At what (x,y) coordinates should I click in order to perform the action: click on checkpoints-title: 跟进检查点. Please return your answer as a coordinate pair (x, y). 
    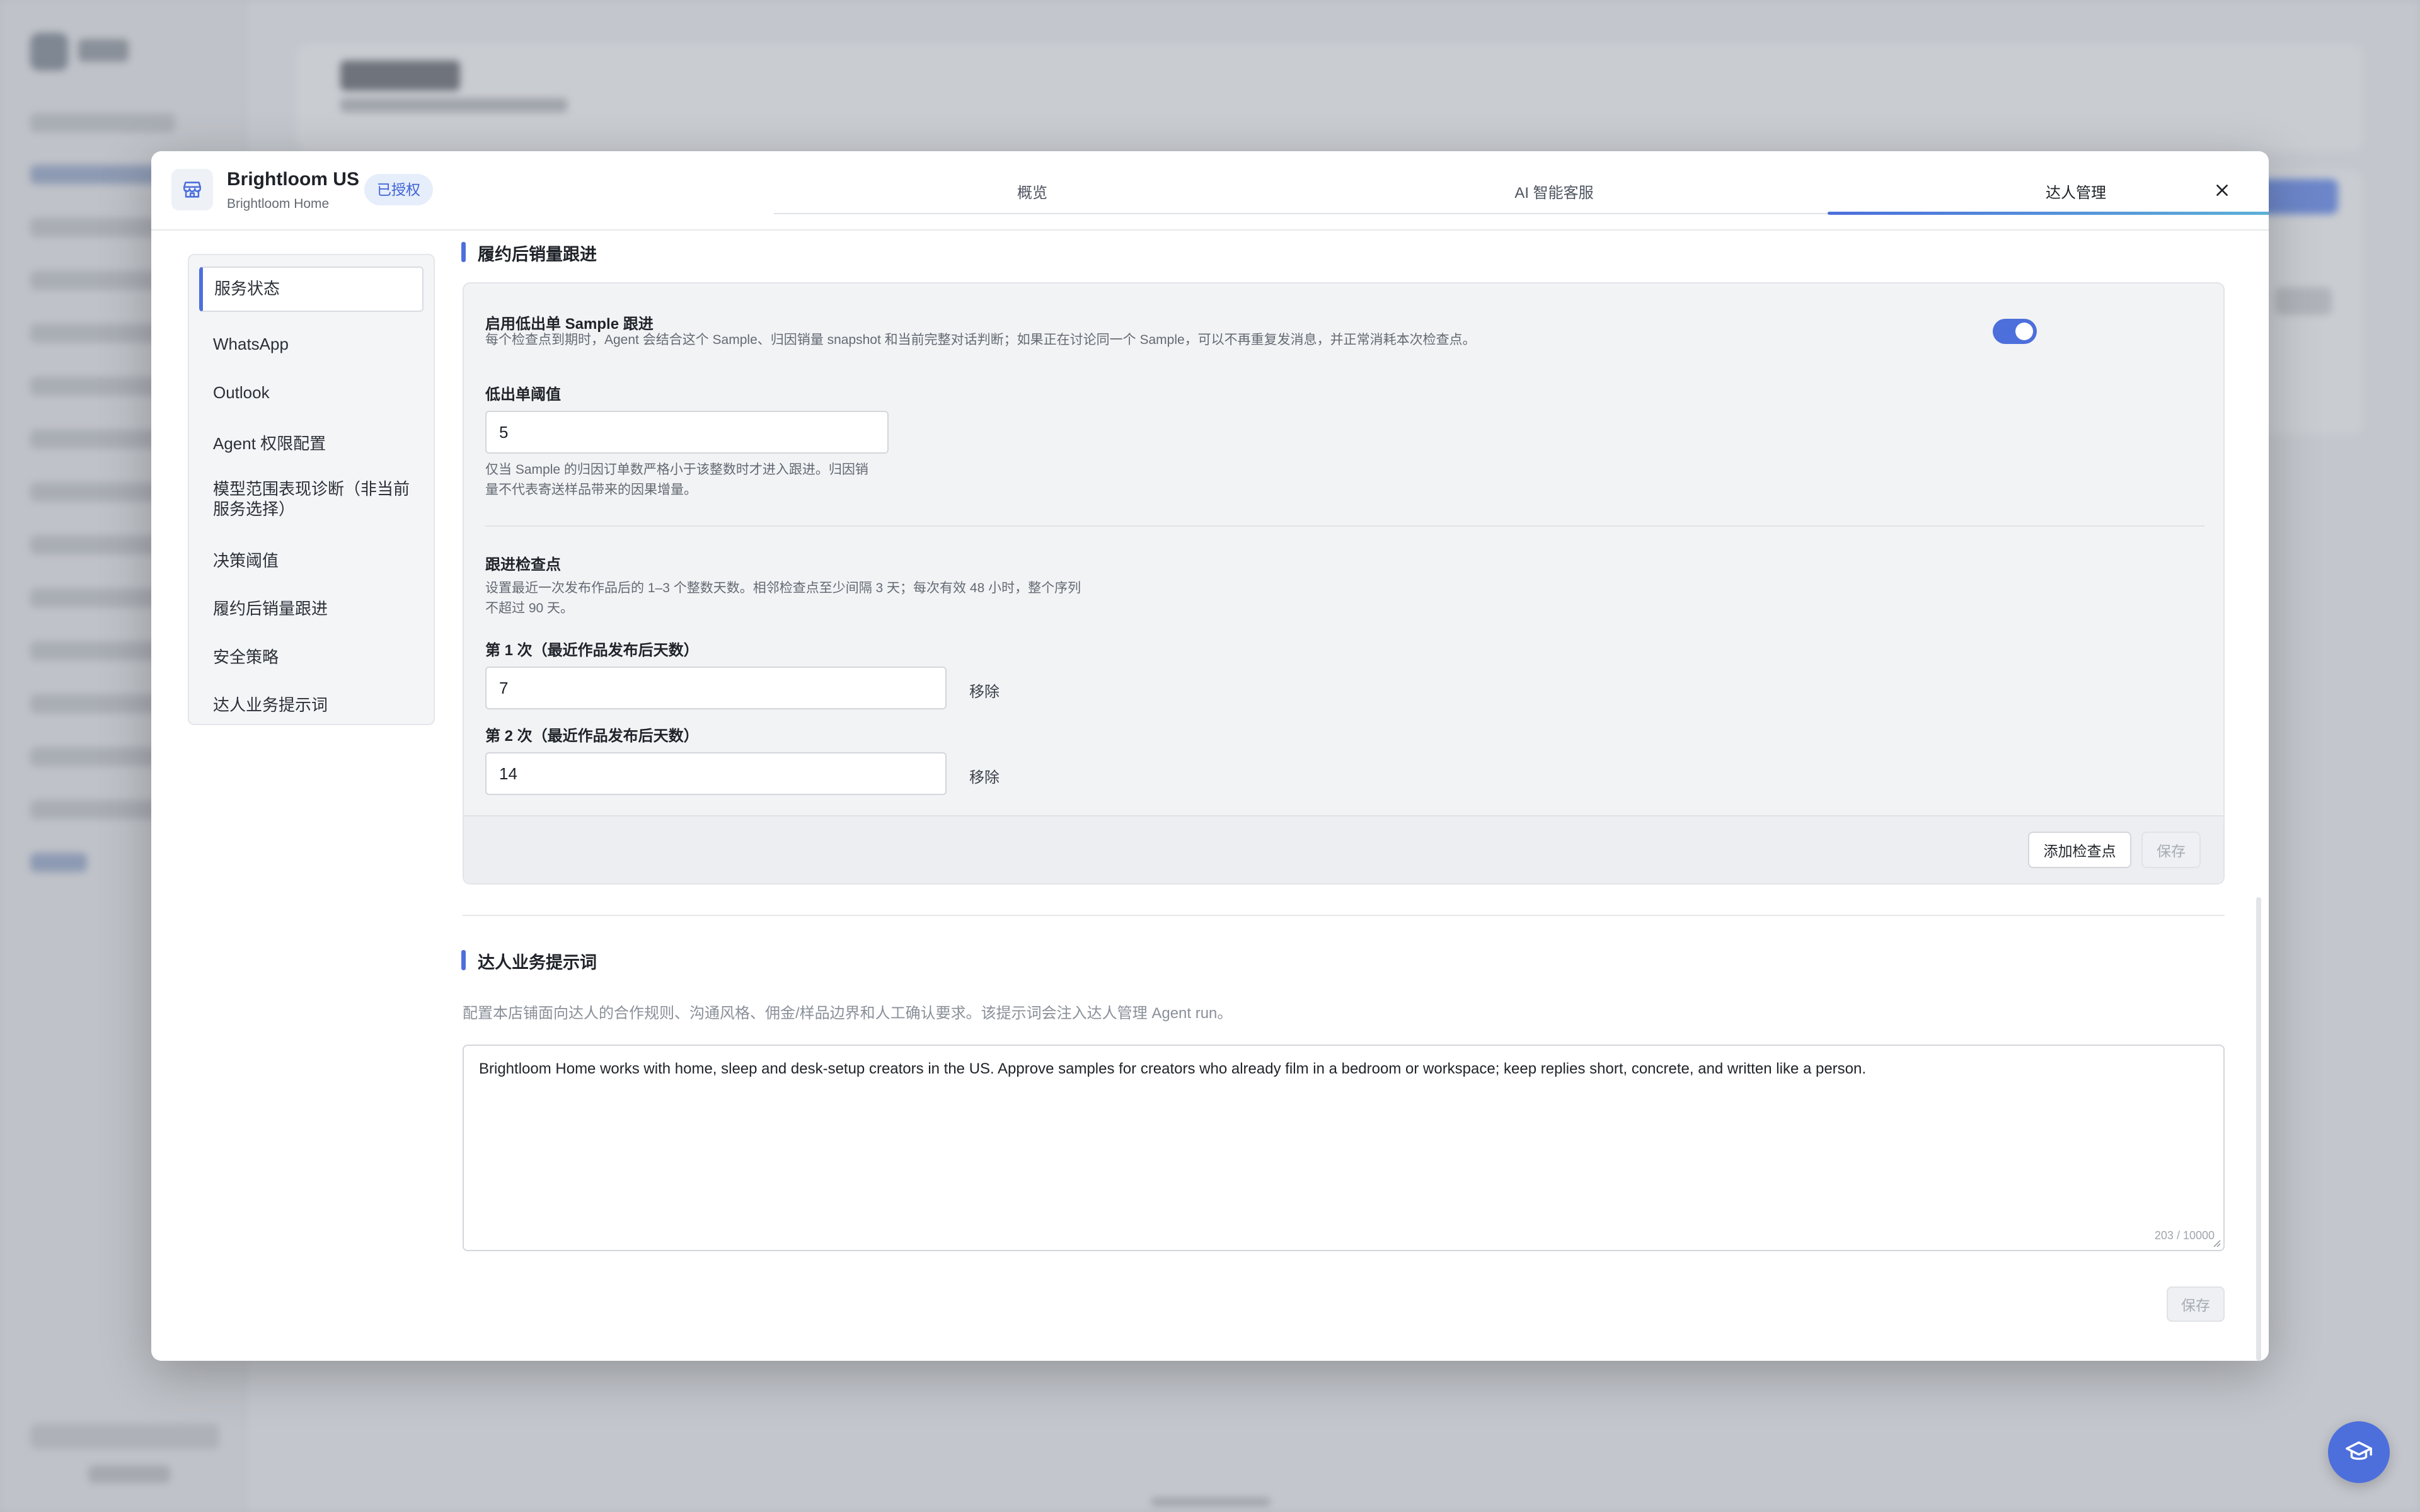
    Looking at the image, I should click on (523, 564).